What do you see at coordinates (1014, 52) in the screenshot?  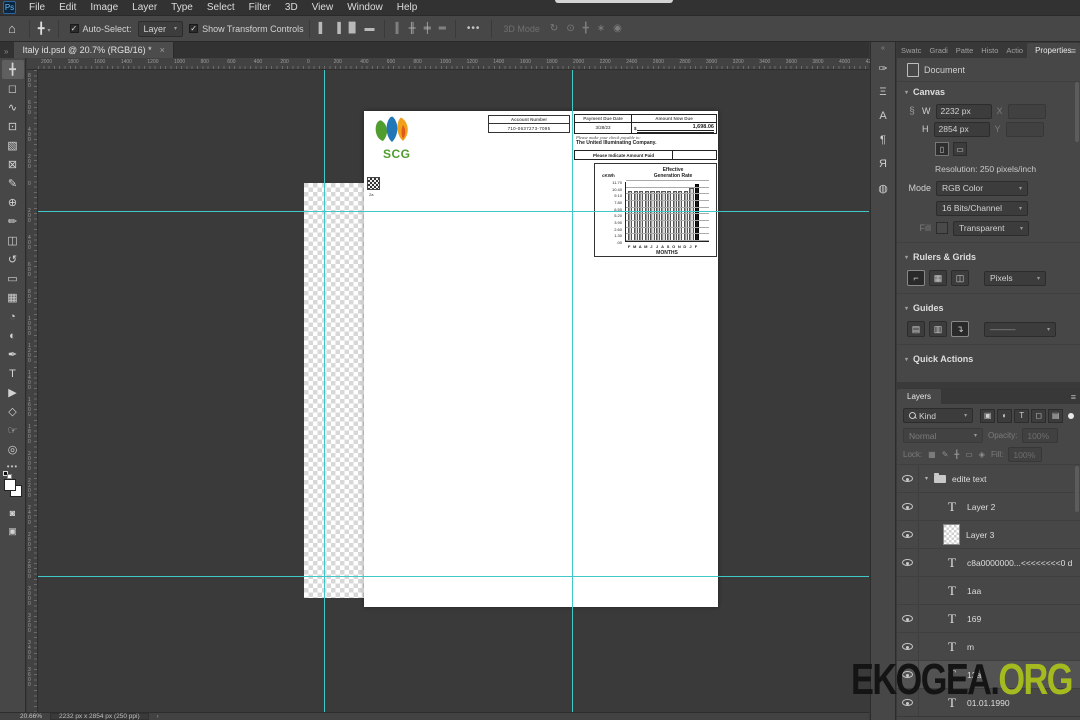 I see `panel-tab-actio: Actio` at bounding box center [1014, 52].